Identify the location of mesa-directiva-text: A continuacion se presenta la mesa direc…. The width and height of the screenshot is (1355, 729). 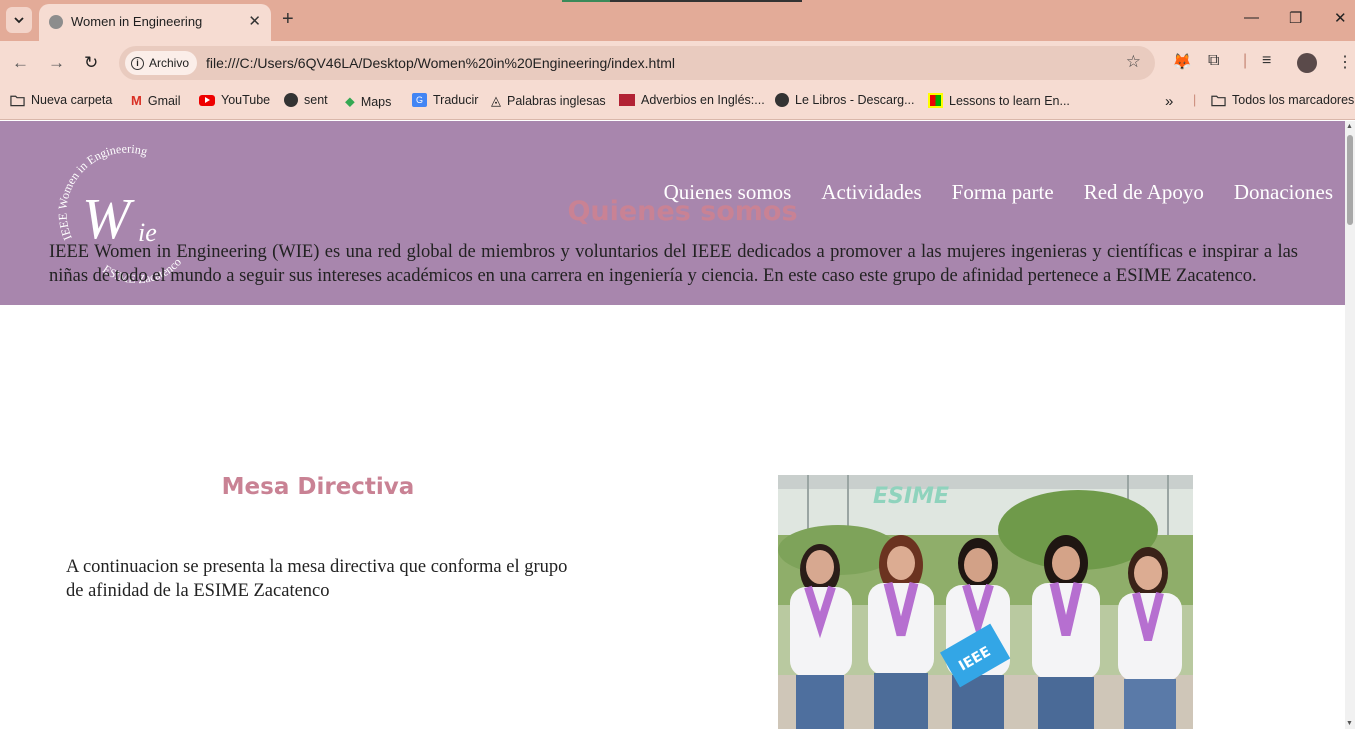
(317, 579).